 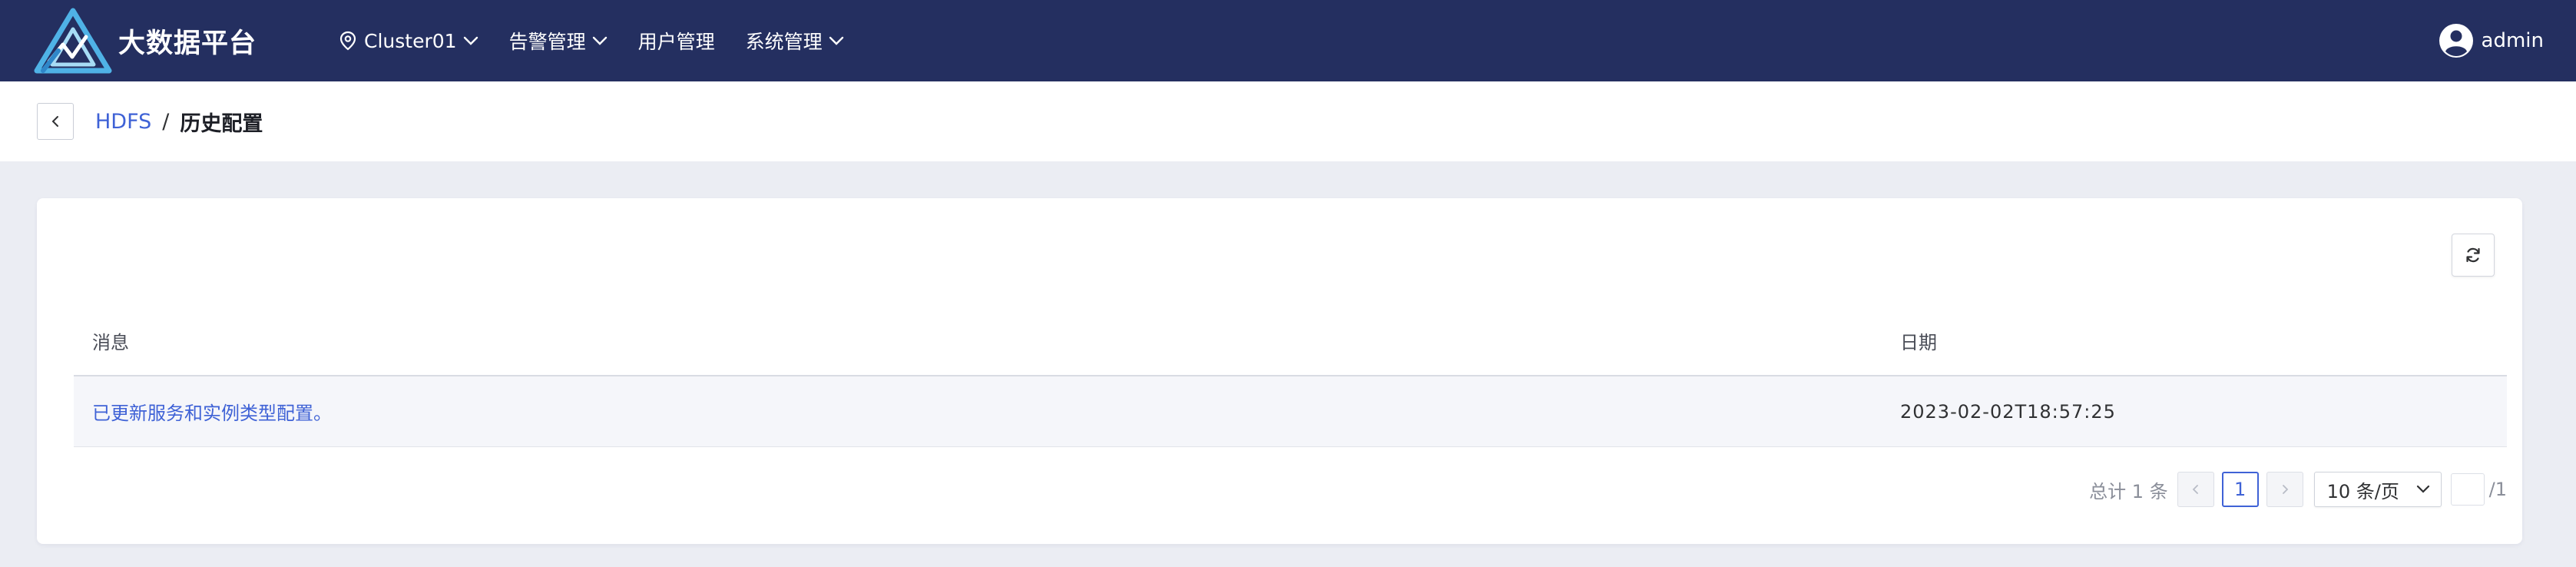 What do you see at coordinates (1290, 341) in the screenshot?
I see `table-header: 消息 日期` at bounding box center [1290, 341].